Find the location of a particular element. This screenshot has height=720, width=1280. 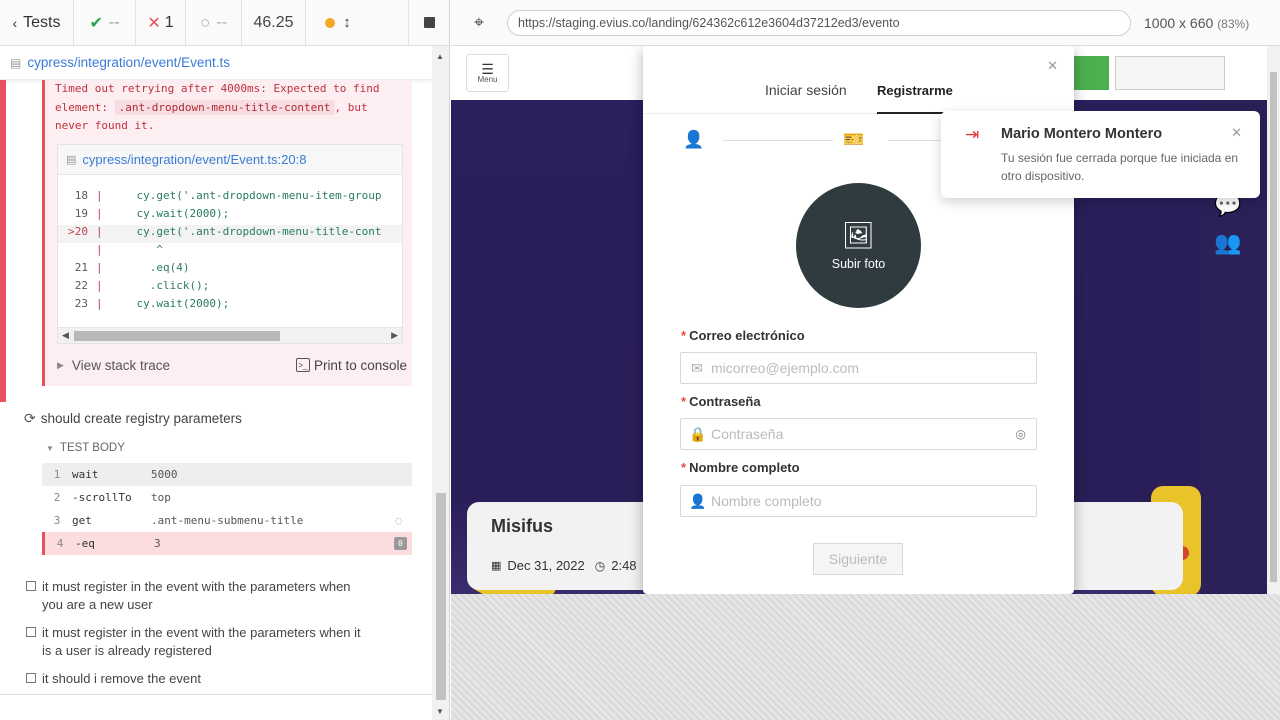

line-source: cy.get('.ant-dropdown-menu-title-cont is located at coordinates (246, 231).